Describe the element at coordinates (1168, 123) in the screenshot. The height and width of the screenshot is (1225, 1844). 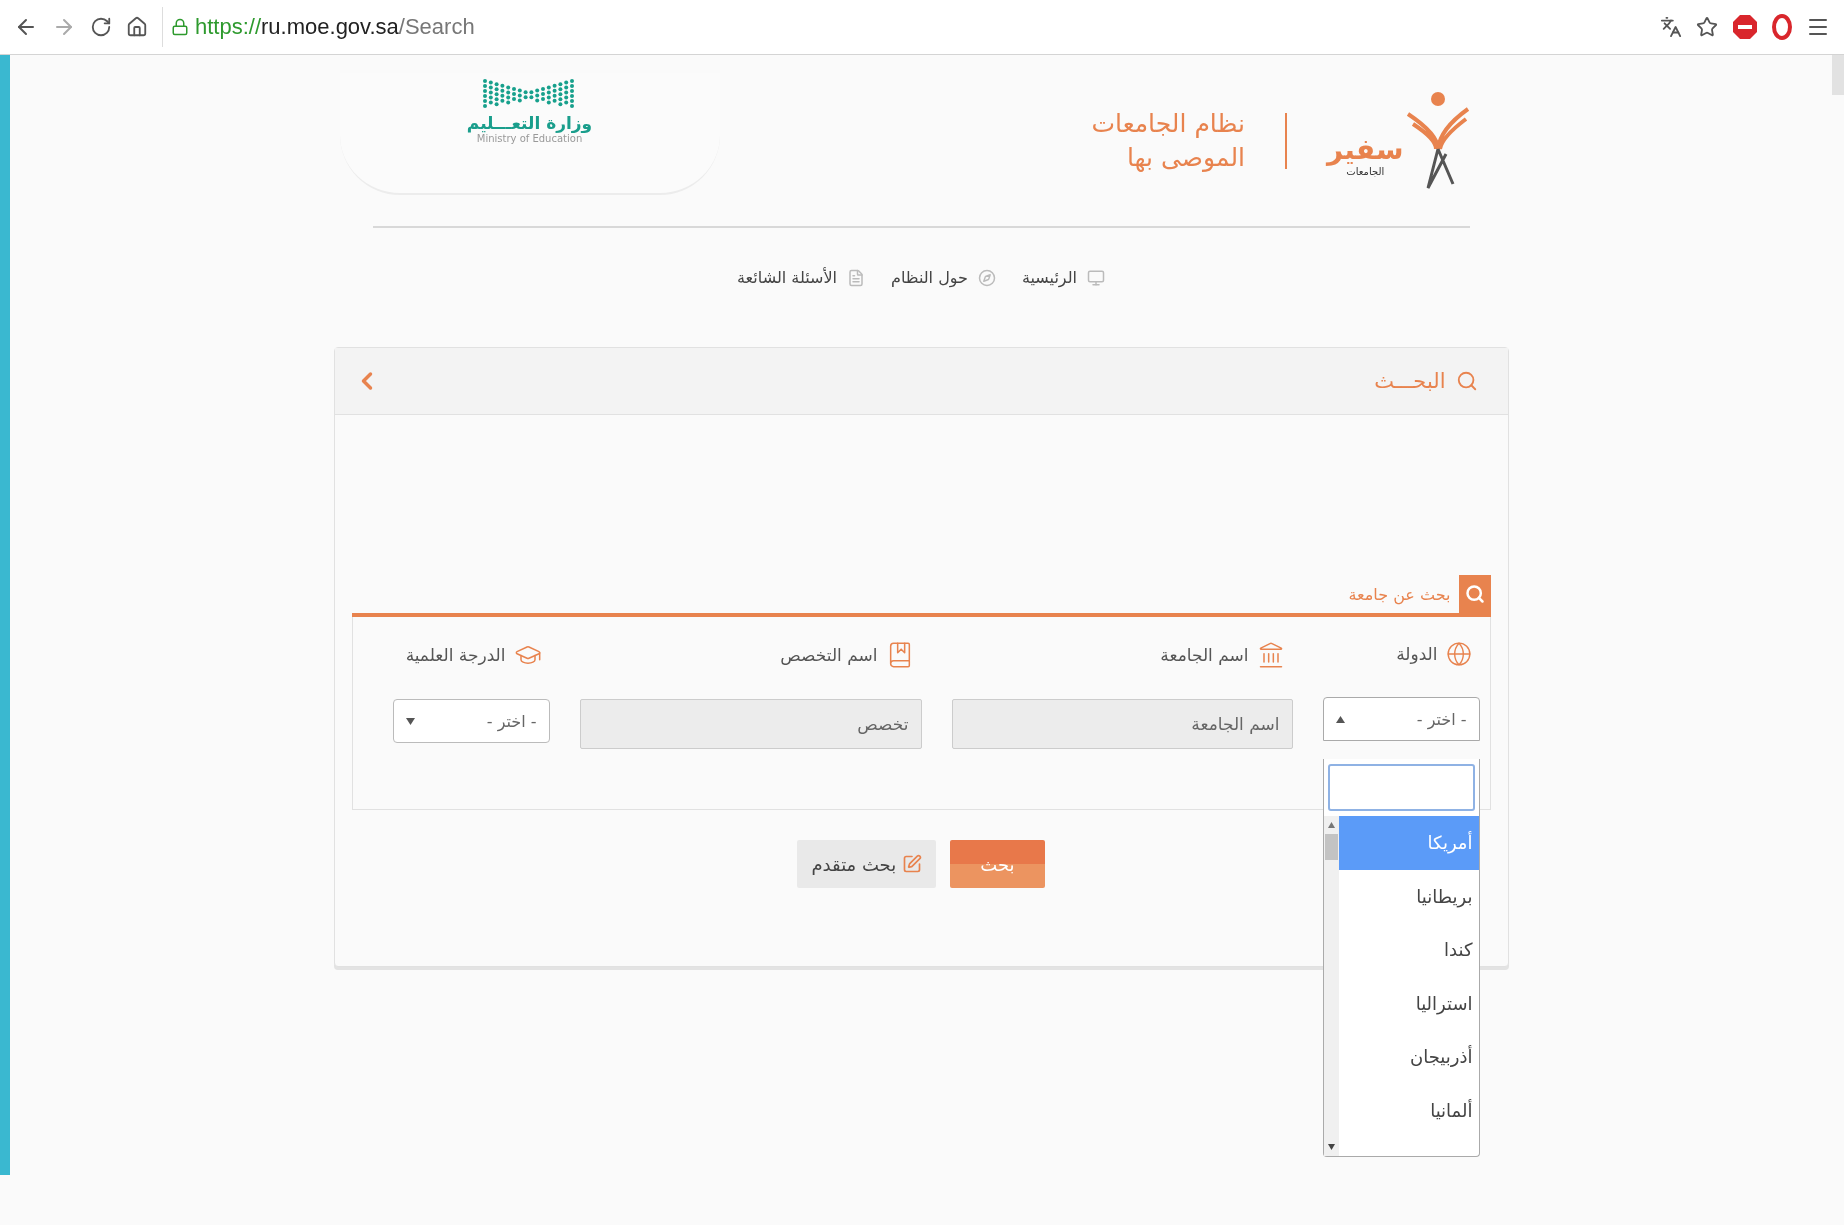
I see `system-title: نظام الجامعات` at that location.